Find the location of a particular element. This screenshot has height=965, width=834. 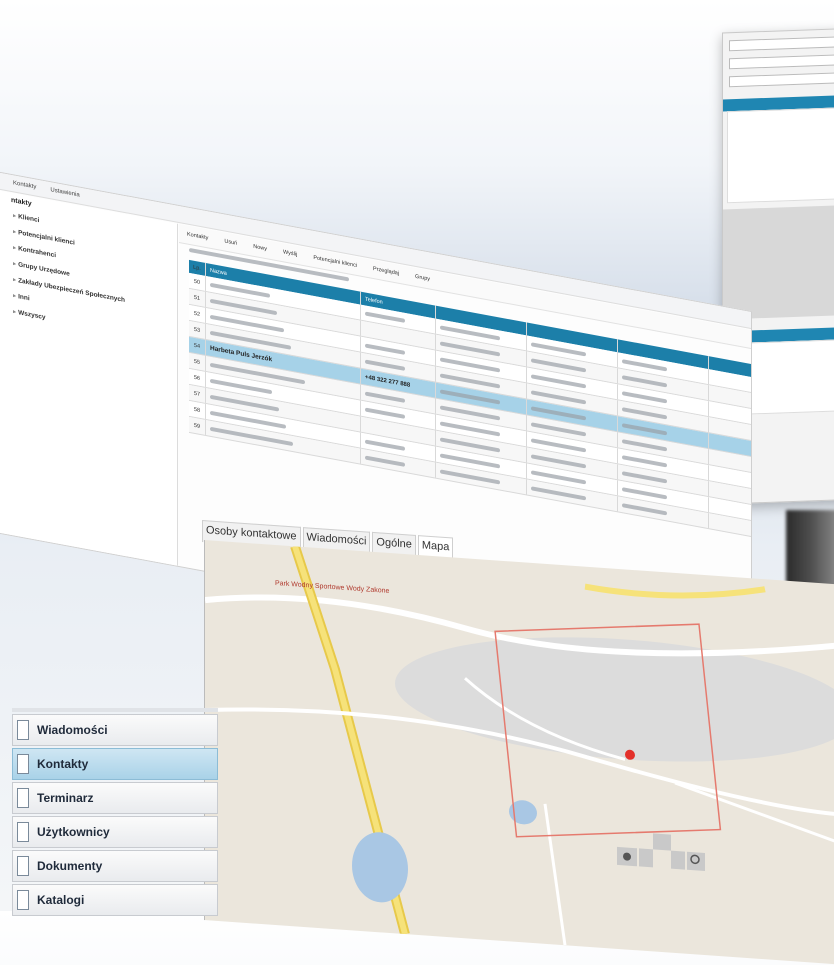

nav-wiadomosci: Wiadomości is located at coordinates (115, 730).